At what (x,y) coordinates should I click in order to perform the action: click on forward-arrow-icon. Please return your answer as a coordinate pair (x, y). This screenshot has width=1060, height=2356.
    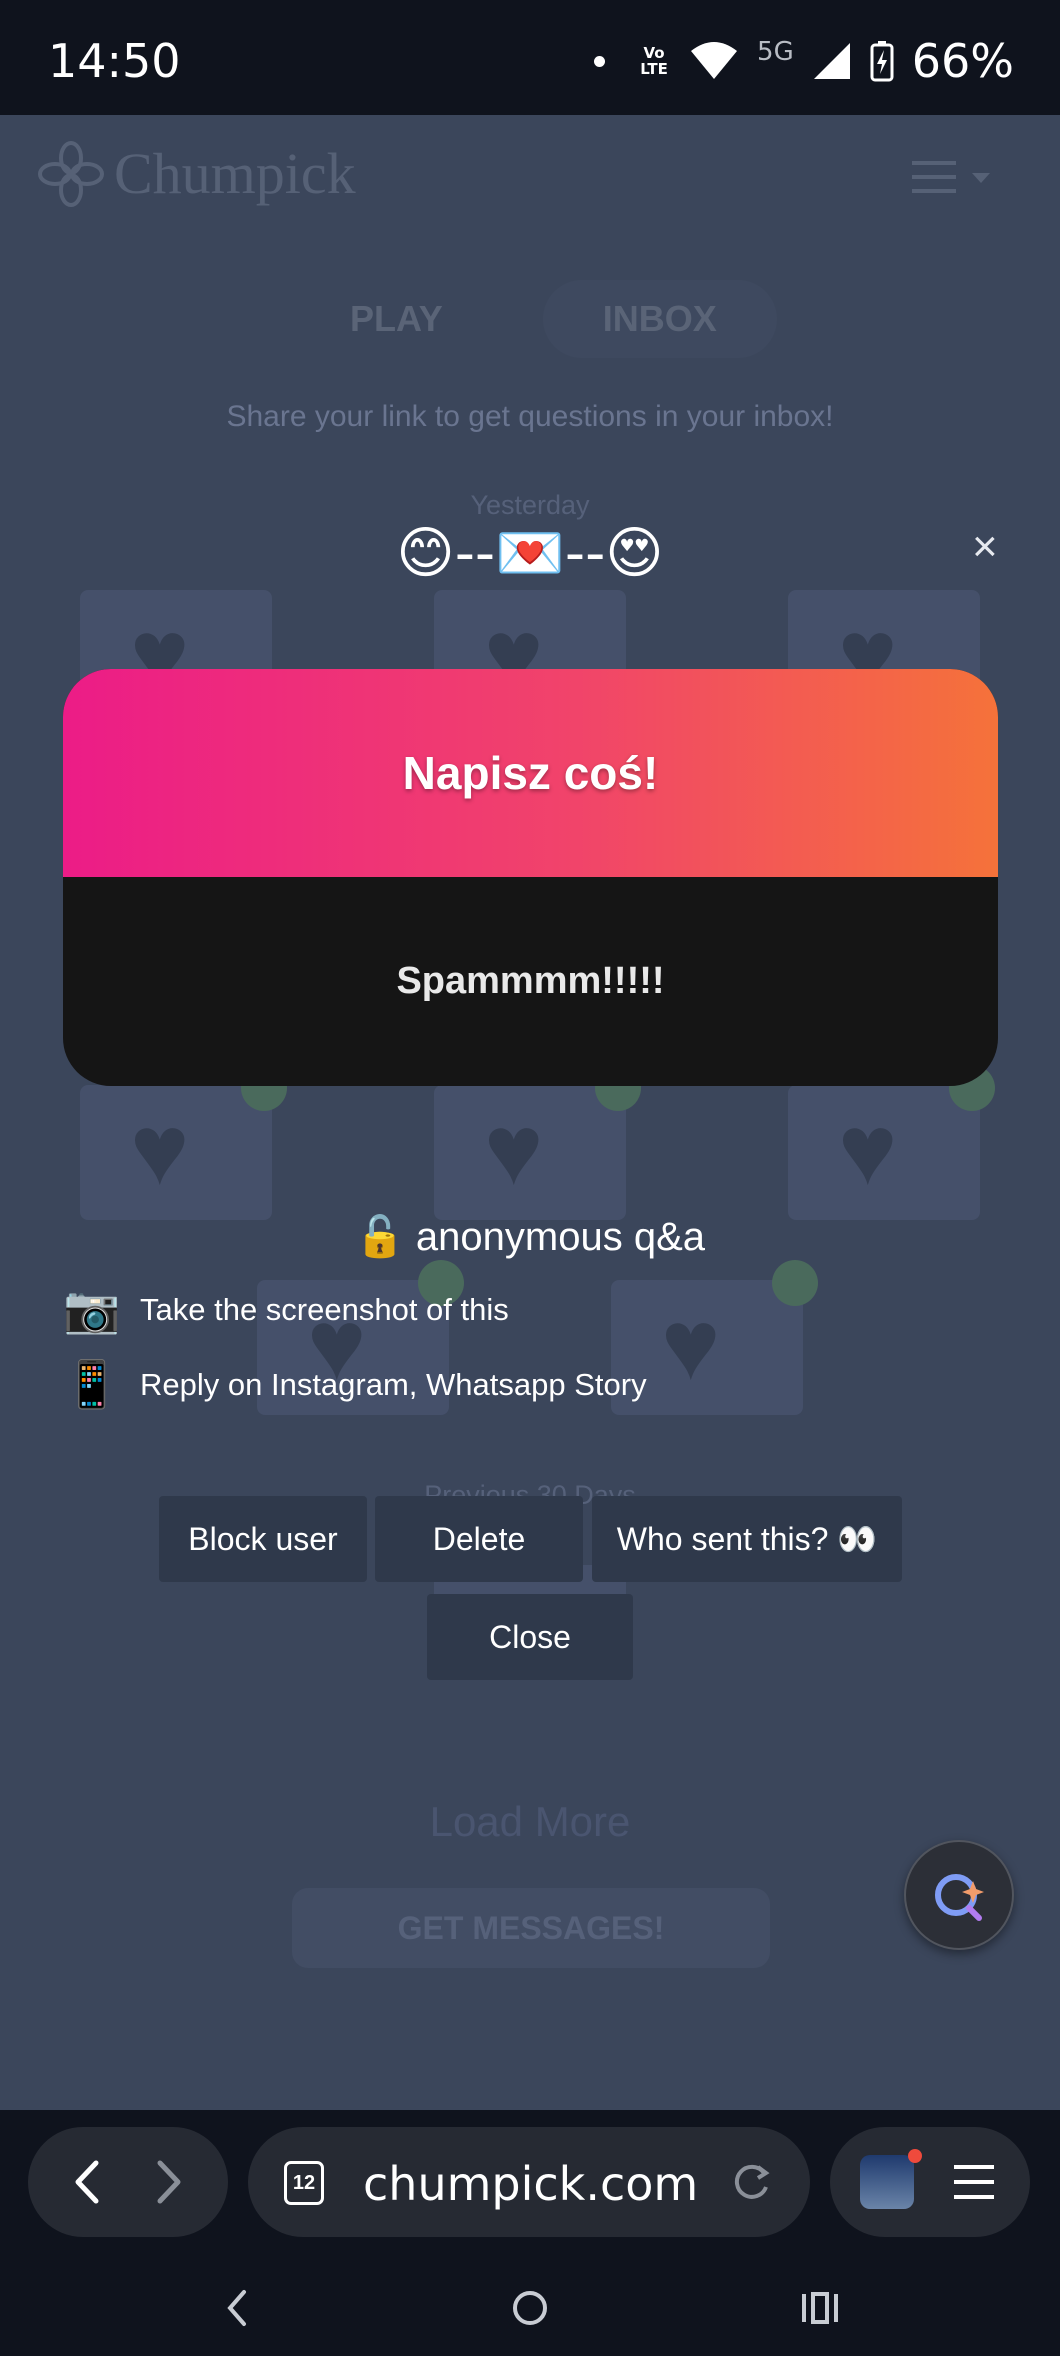
    Looking at the image, I should click on (168, 2182).